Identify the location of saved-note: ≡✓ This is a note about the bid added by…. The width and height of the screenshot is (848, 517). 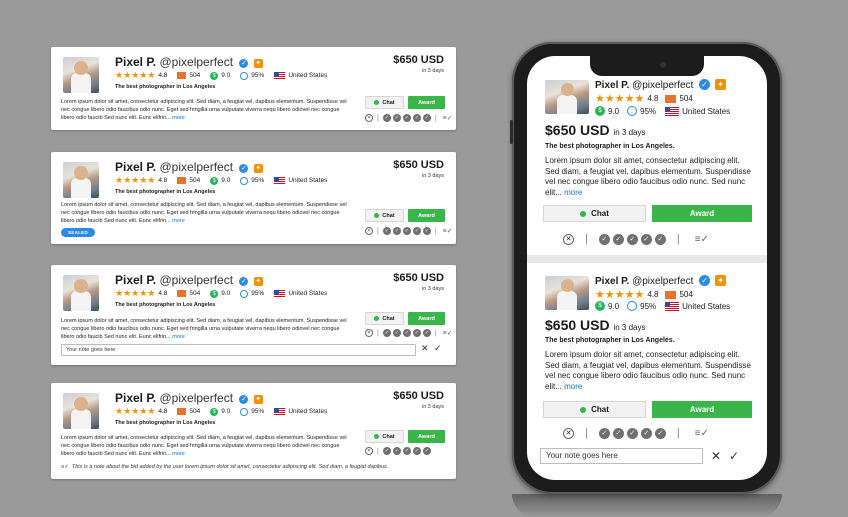
(224, 467).